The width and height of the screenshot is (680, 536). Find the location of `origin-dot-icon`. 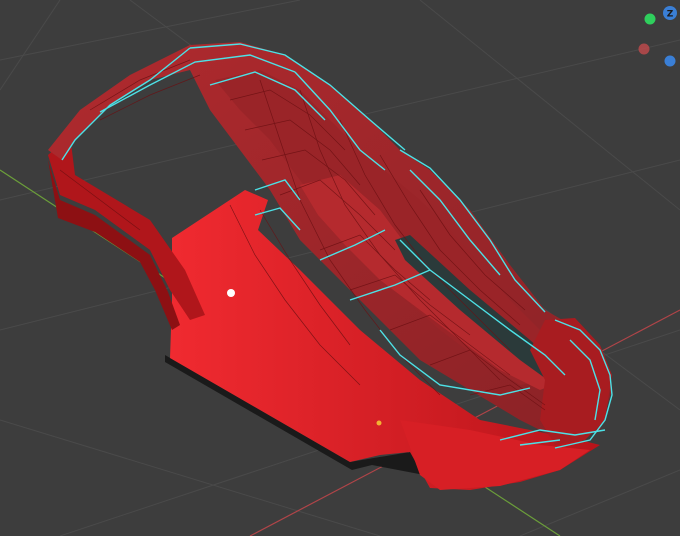

origin-dot-icon is located at coordinates (379, 423).